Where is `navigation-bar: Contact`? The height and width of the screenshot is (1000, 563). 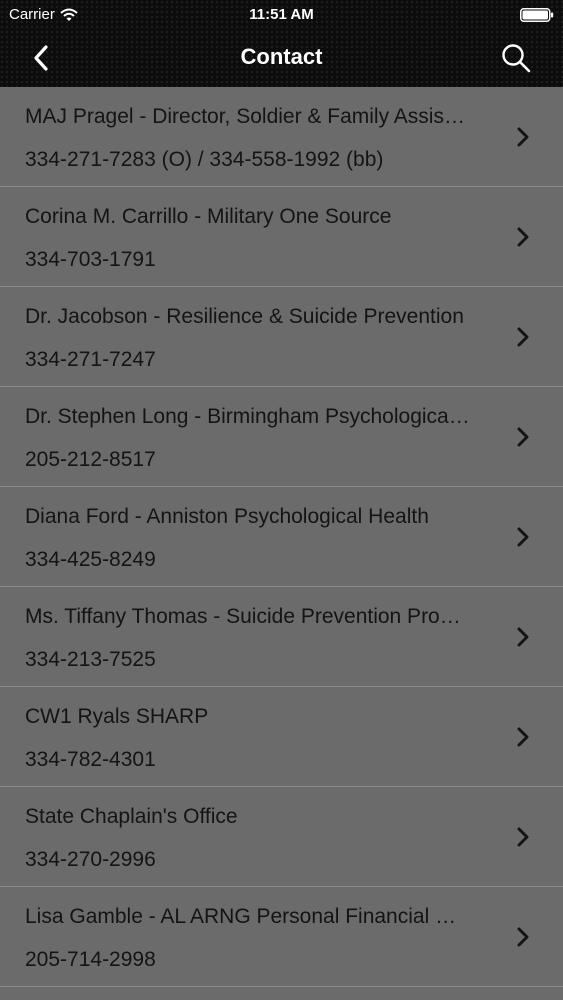
navigation-bar: Contact is located at coordinates (281, 58).